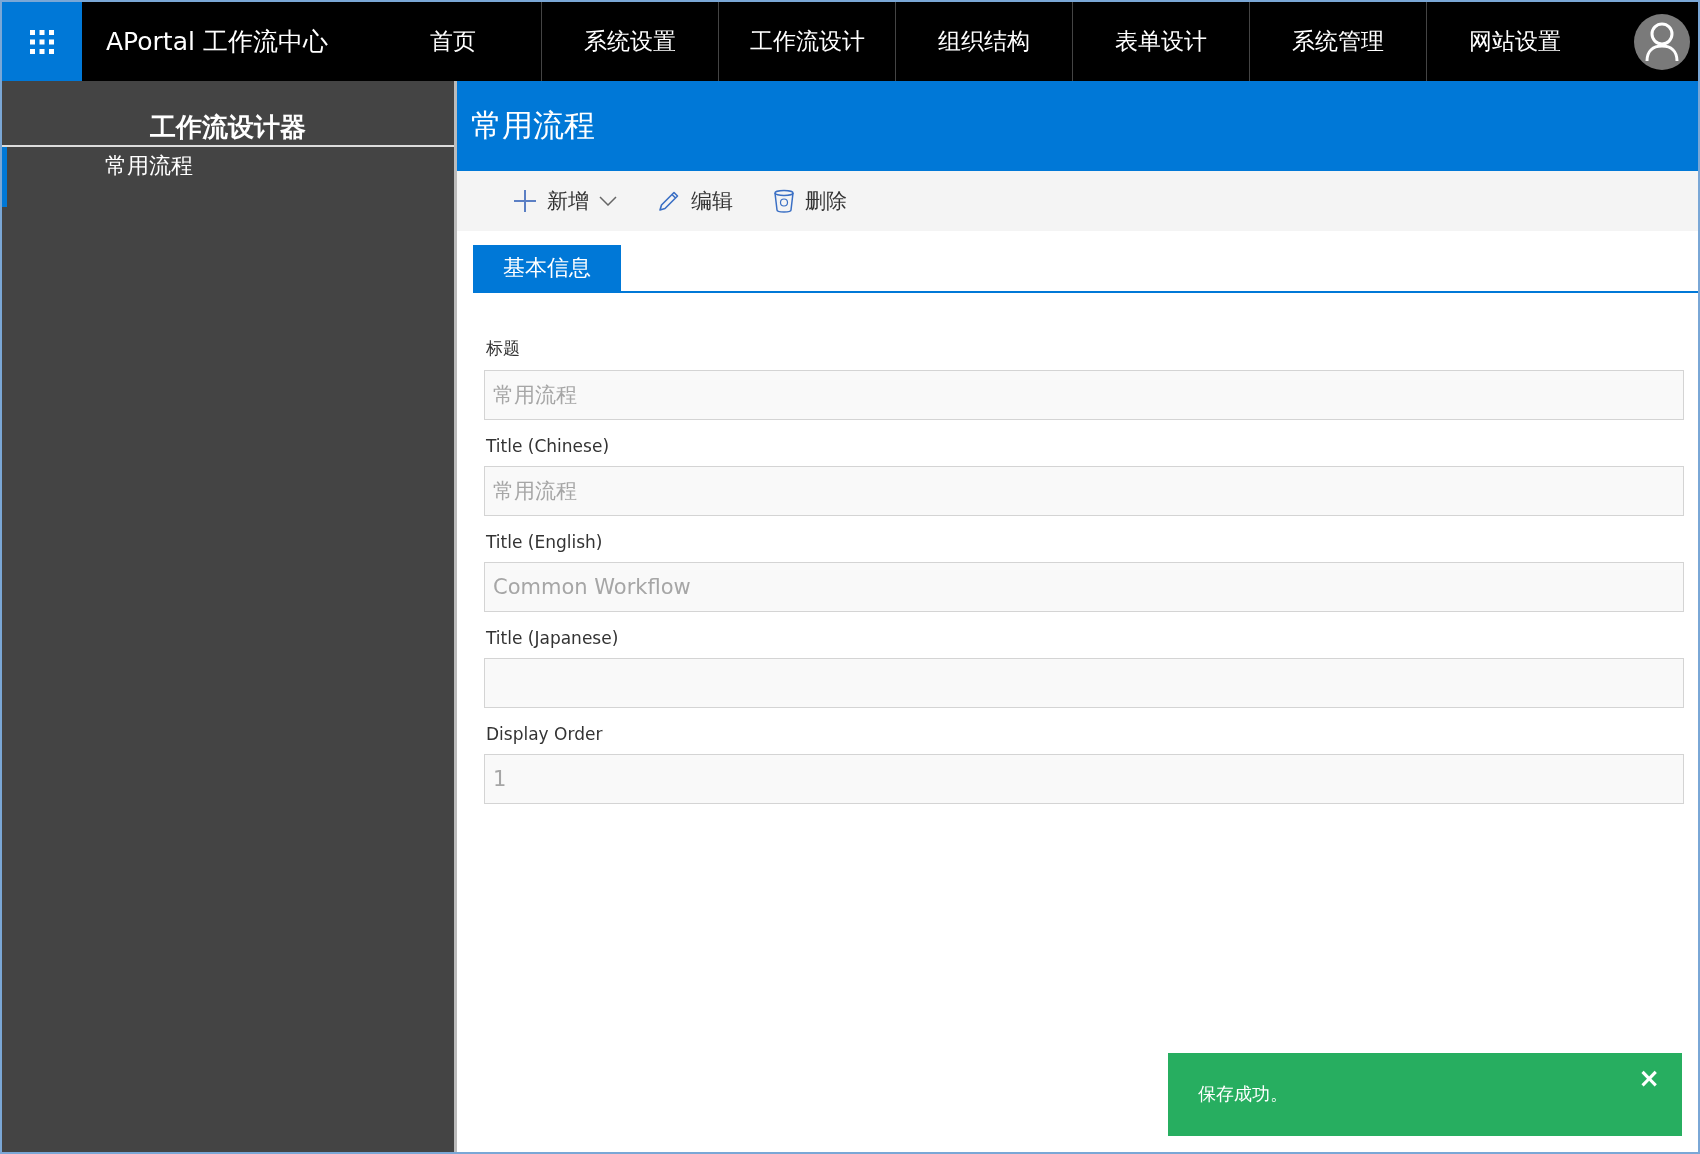 This screenshot has height=1154, width=1700. Describe the element at coordinates (548, 446) in the screenshot. I see `field-label: Title (Chinese)` at that location.